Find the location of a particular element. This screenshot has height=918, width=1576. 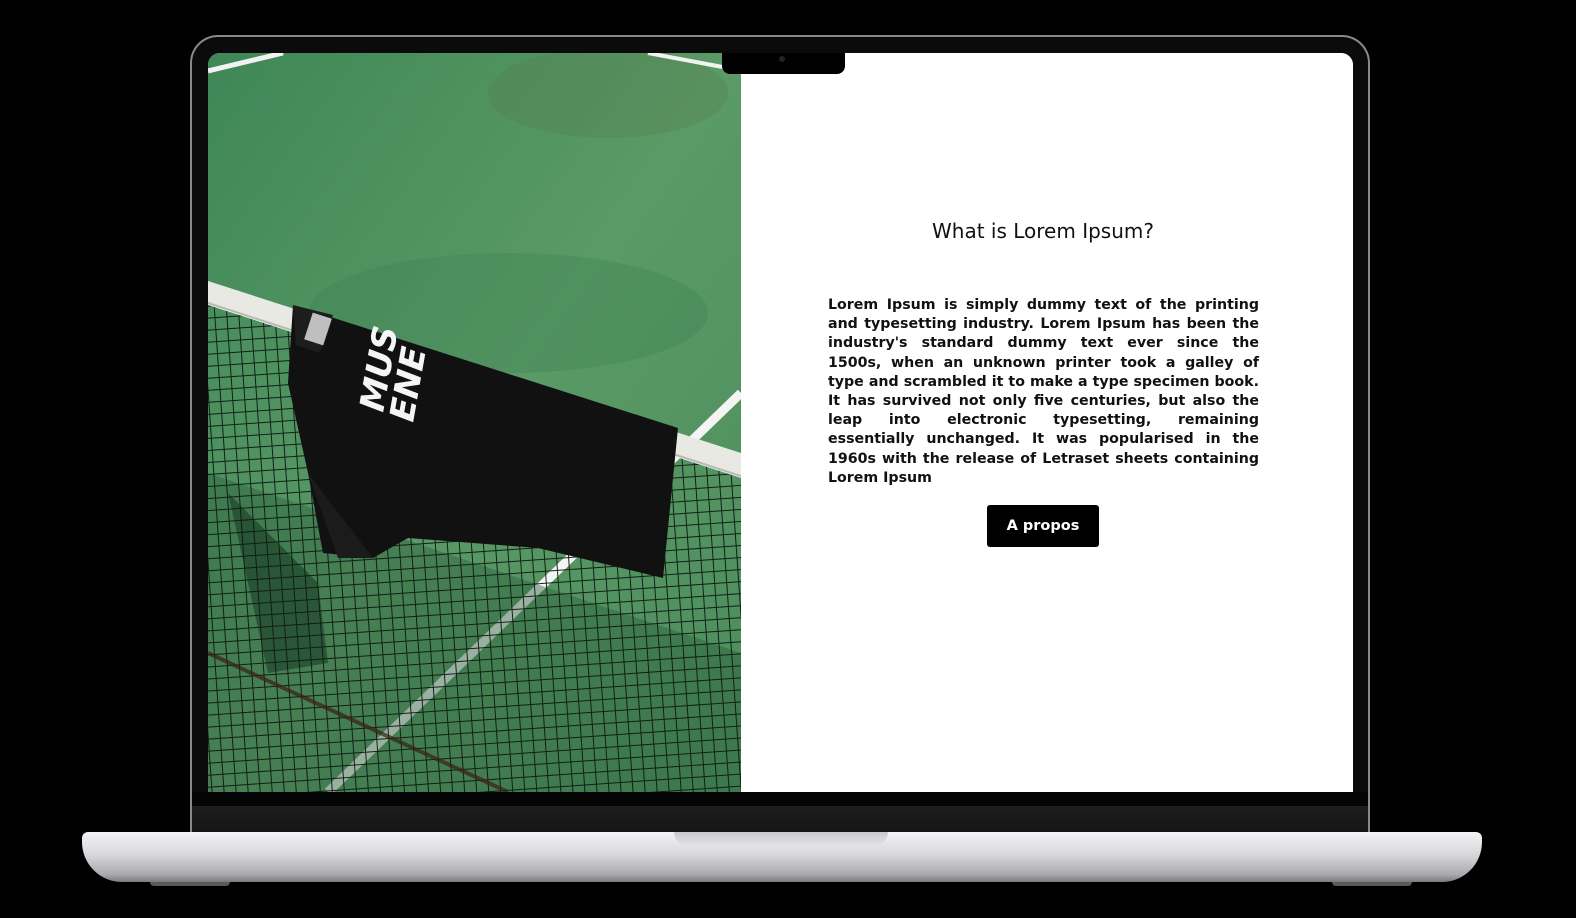

trackpad-notch is located at coordinates (781, 839).